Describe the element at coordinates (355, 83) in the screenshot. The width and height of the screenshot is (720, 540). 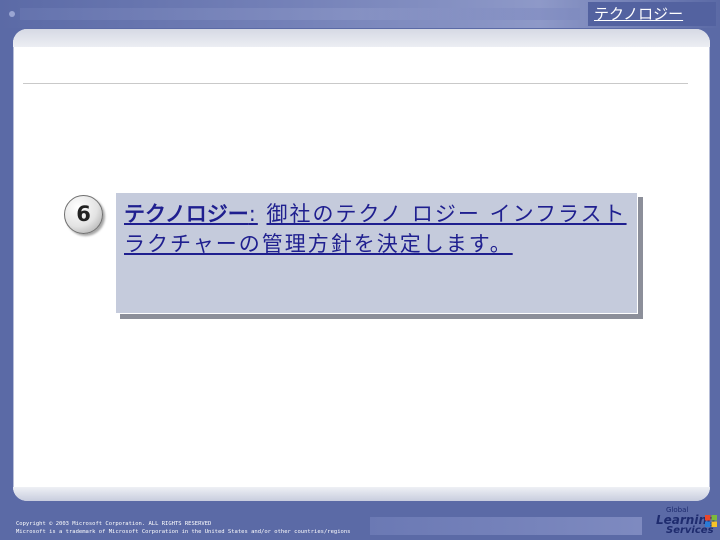
I see `title-divider` at that location.